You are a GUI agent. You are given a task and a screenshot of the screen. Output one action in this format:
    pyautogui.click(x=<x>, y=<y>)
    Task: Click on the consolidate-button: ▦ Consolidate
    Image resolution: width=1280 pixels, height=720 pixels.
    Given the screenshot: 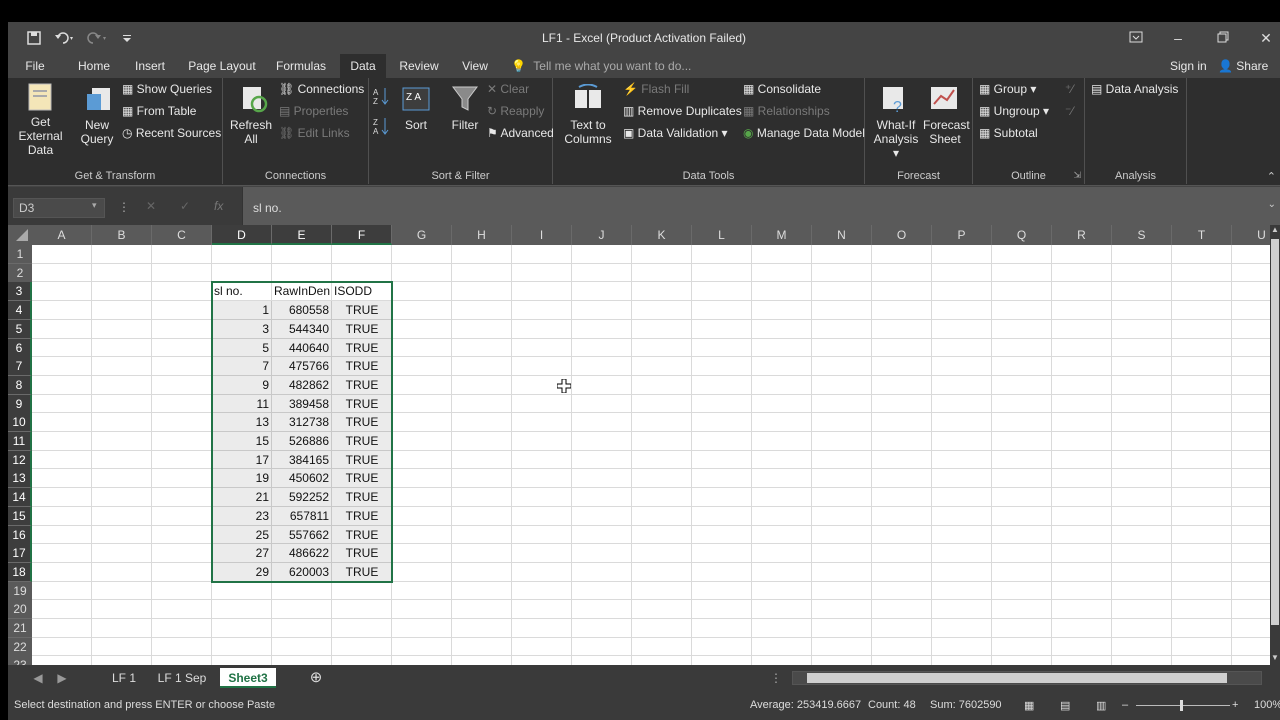 What is the action you would take?
    pyautogui.click(x=782, y=89)
    